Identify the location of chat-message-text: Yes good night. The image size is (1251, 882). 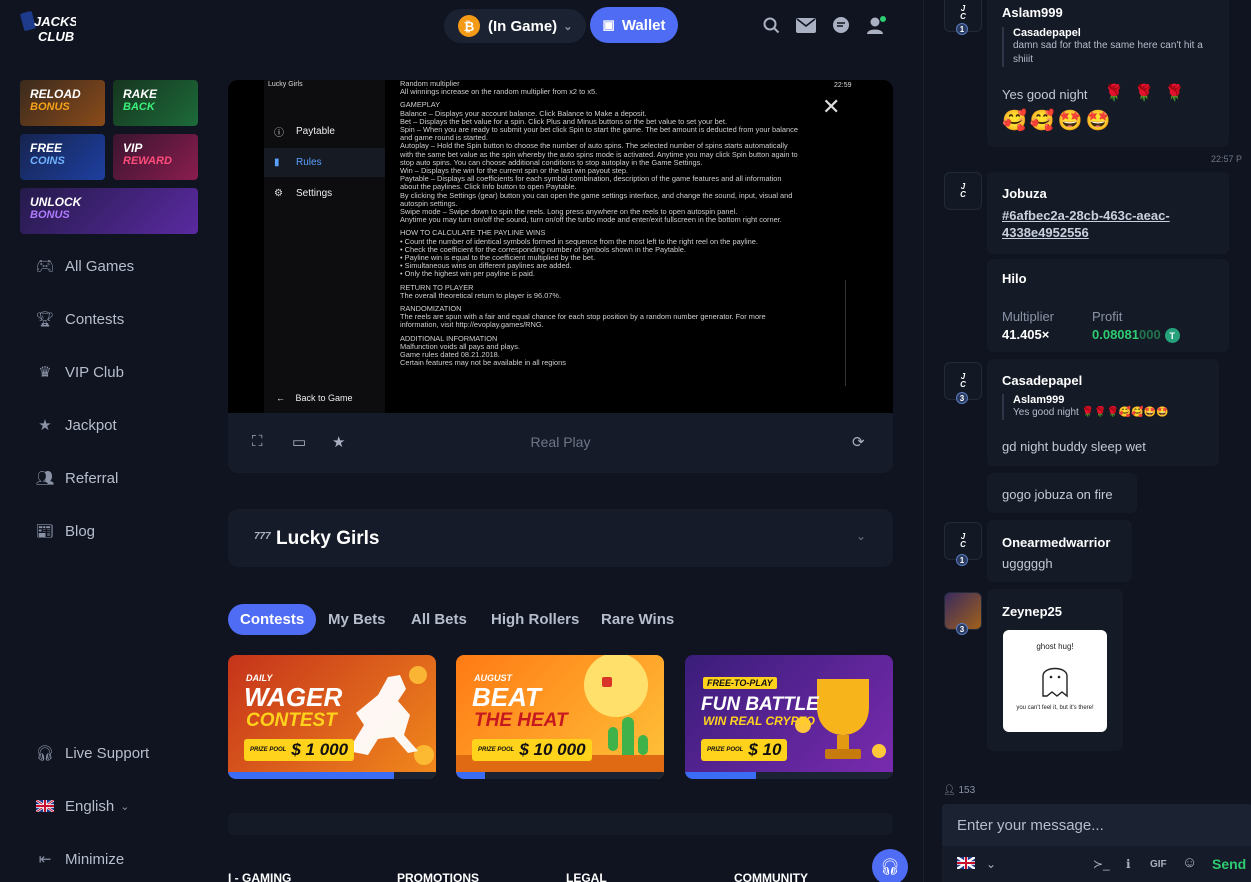
(1045, 94).